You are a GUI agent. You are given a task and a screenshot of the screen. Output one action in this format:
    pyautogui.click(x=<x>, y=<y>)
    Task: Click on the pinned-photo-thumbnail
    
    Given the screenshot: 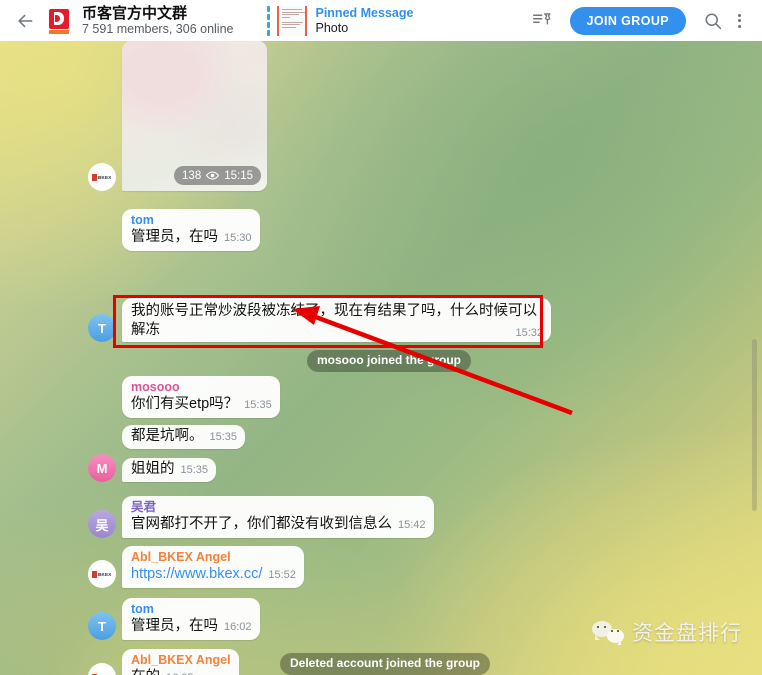 What is the action you would take?
    pyautogui.click(x=292, y=20)
    